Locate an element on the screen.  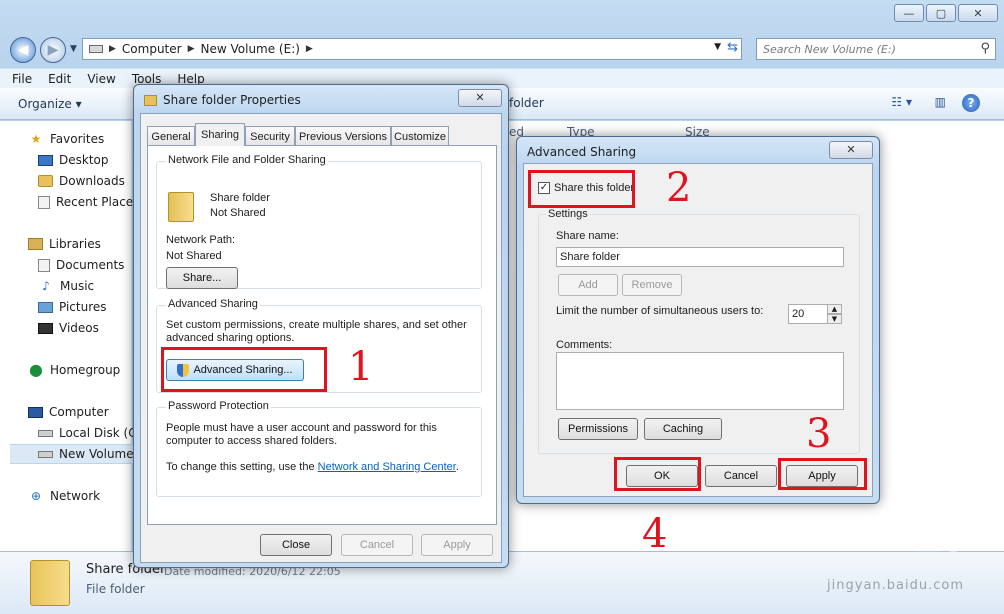
password-protection-group is located at coordinates (319, 452).